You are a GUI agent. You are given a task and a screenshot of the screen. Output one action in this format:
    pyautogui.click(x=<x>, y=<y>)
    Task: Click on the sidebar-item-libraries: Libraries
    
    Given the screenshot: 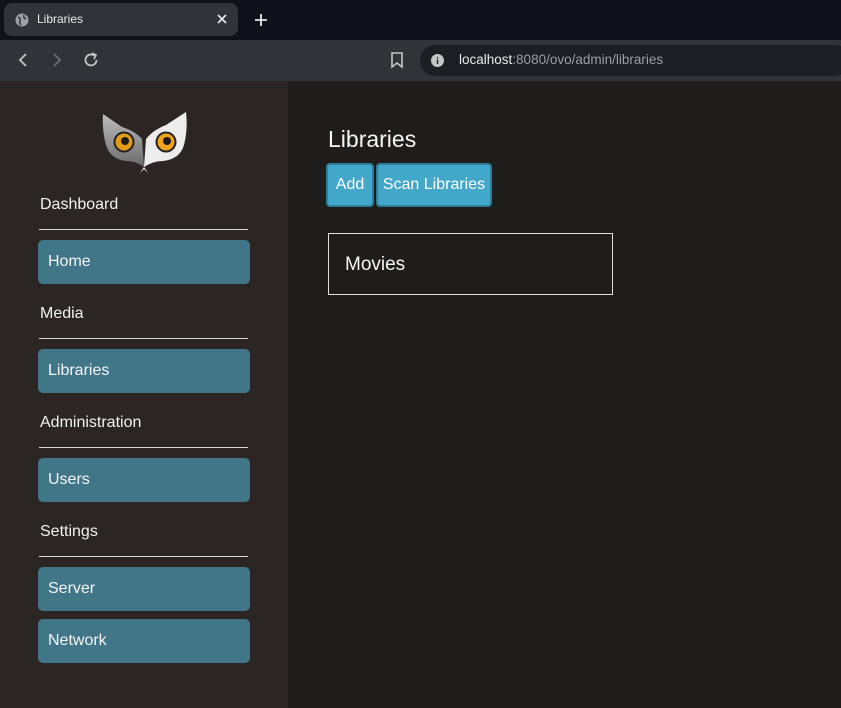 What is the action you would take?
    pyautogui.click(x=144, y=371)
    